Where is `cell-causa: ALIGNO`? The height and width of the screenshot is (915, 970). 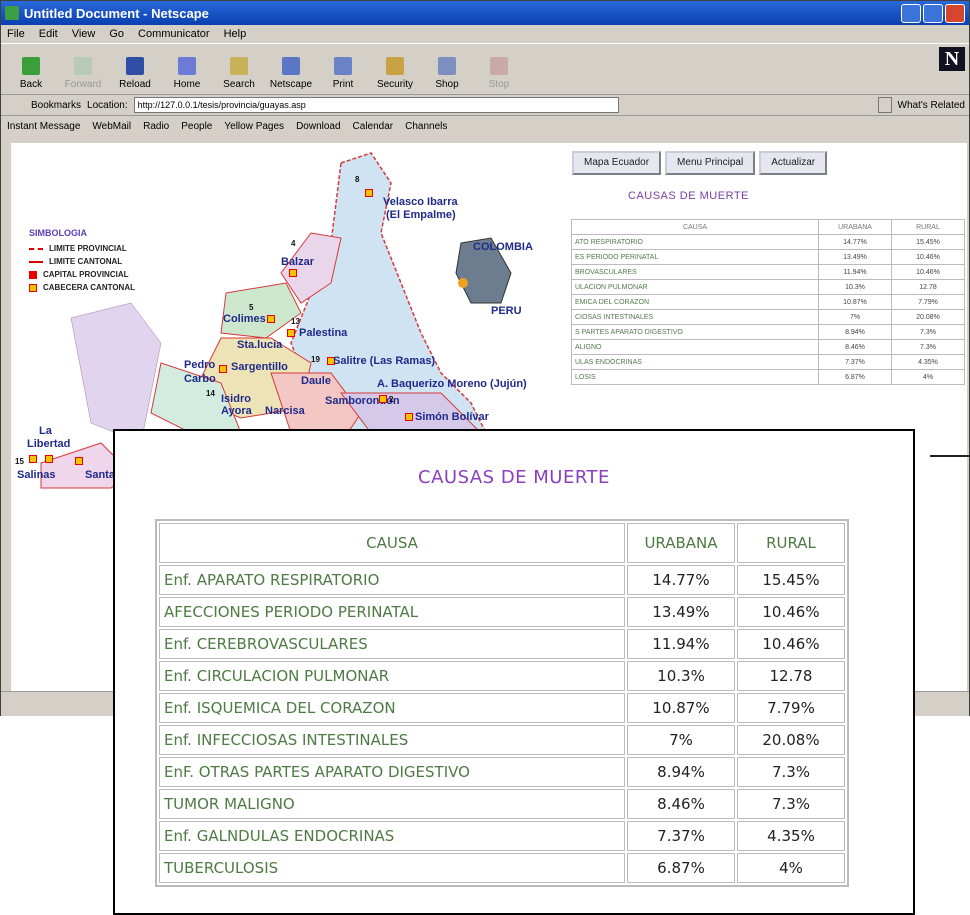
cell-causa: ALIGNO is located at coordinates (695, 347).